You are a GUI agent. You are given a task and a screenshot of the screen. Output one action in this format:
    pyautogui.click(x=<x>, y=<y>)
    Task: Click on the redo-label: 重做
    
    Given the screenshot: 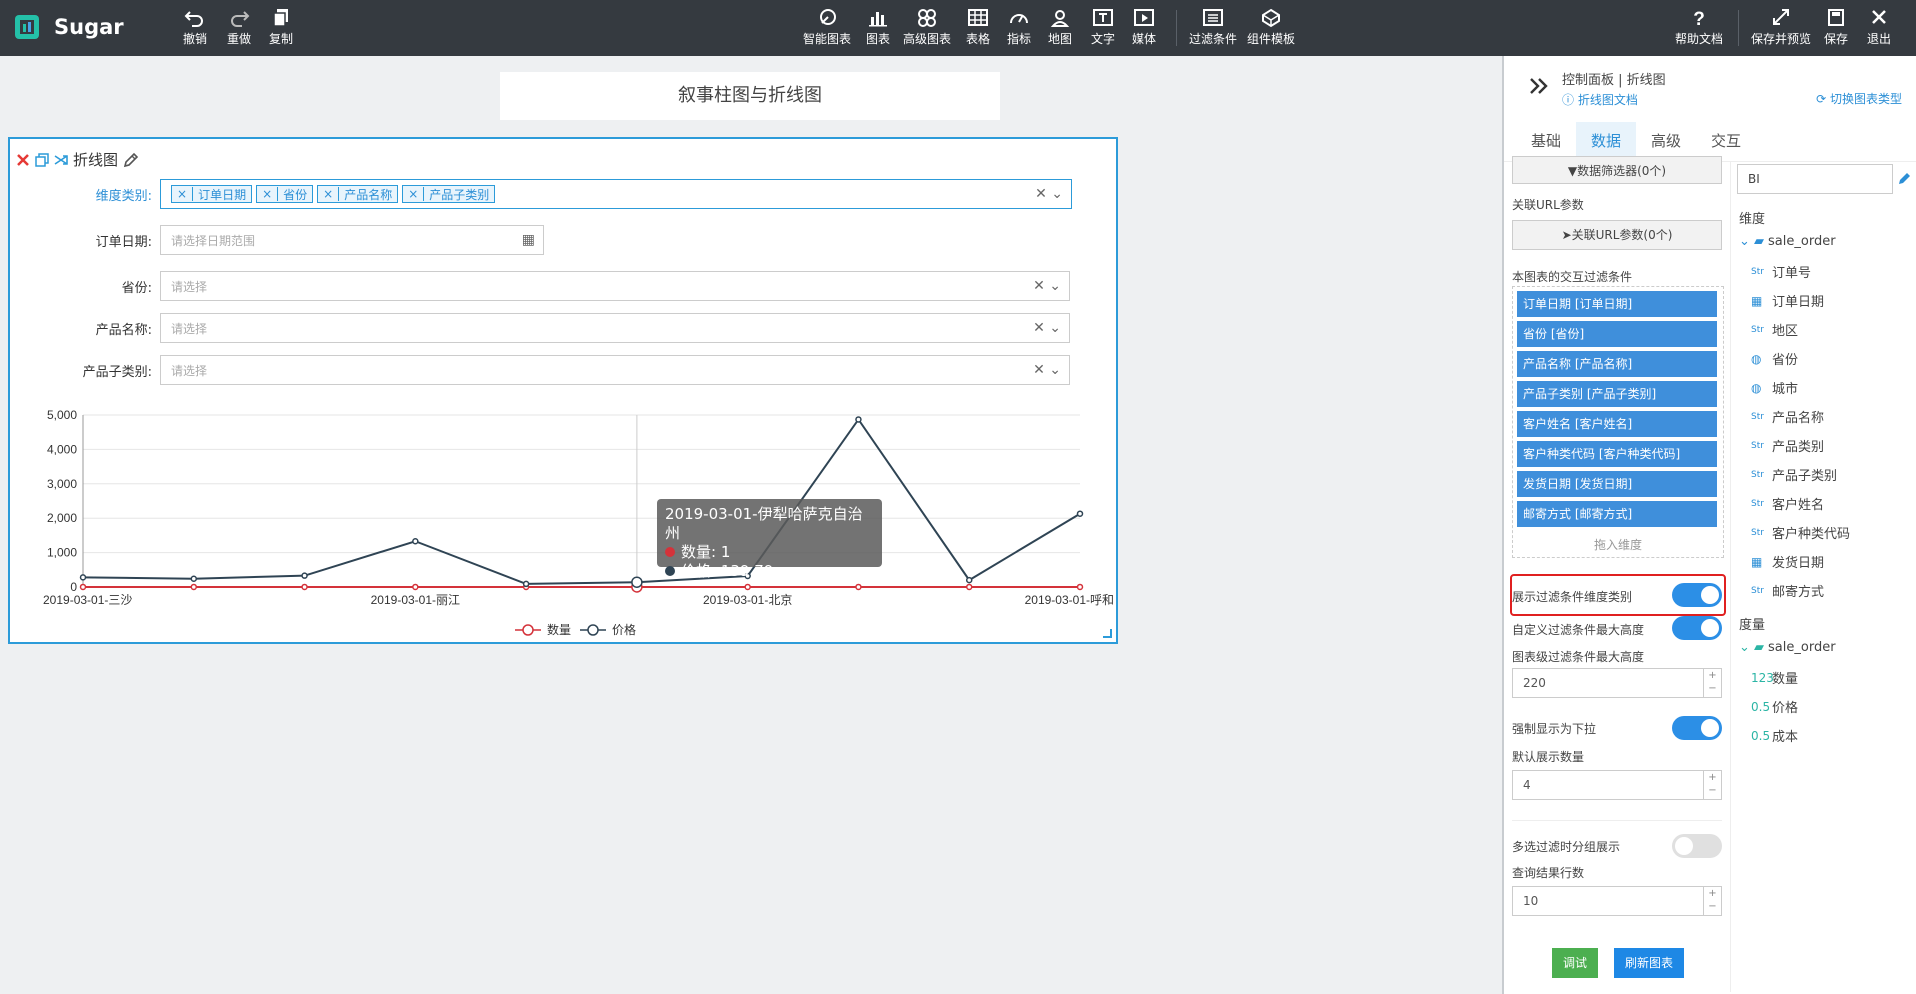 What is the action you would take?
    pyautogui.click(x=239, y=39)
    